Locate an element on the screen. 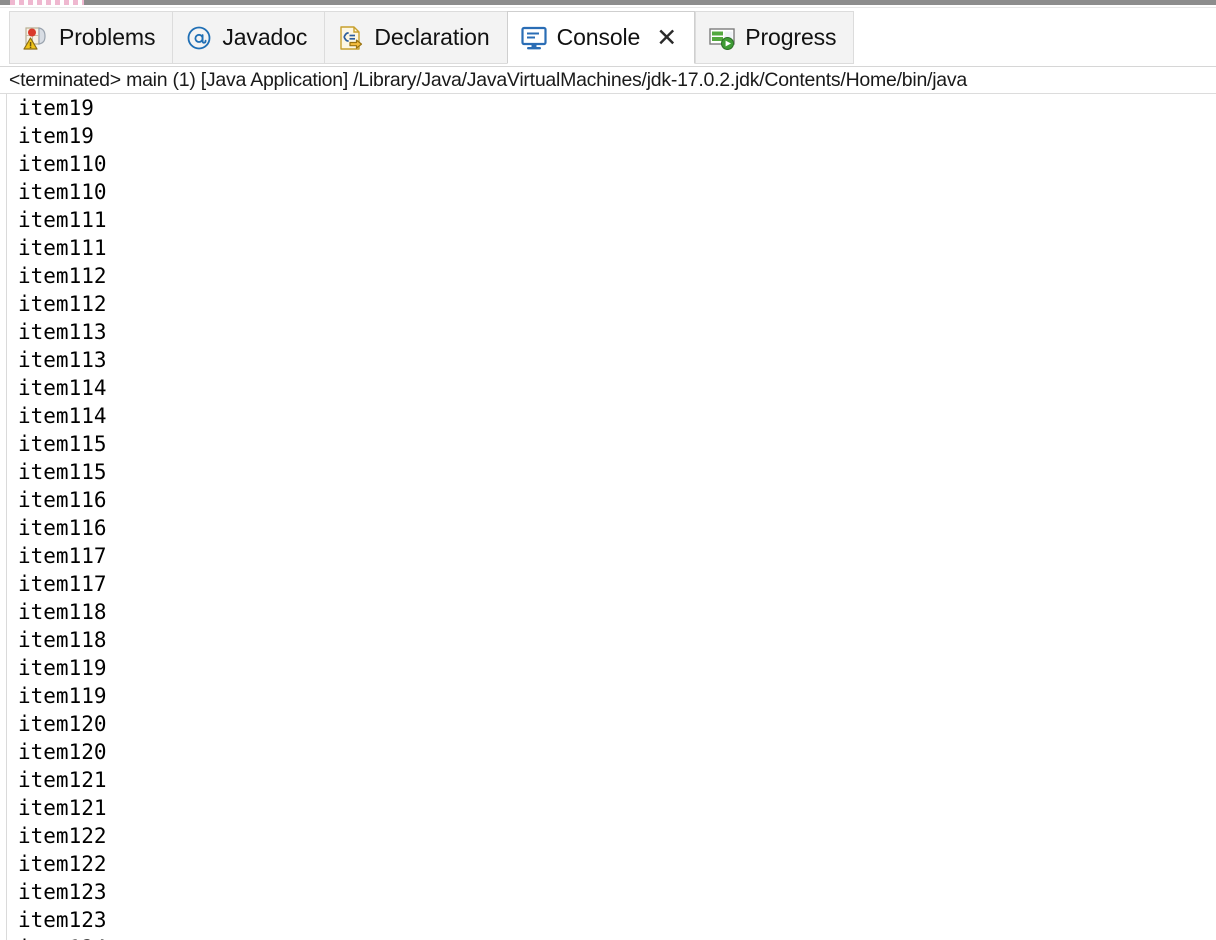 The image size is (1216, 940). above-view-scrollbar is located at coordinates (608, 2).